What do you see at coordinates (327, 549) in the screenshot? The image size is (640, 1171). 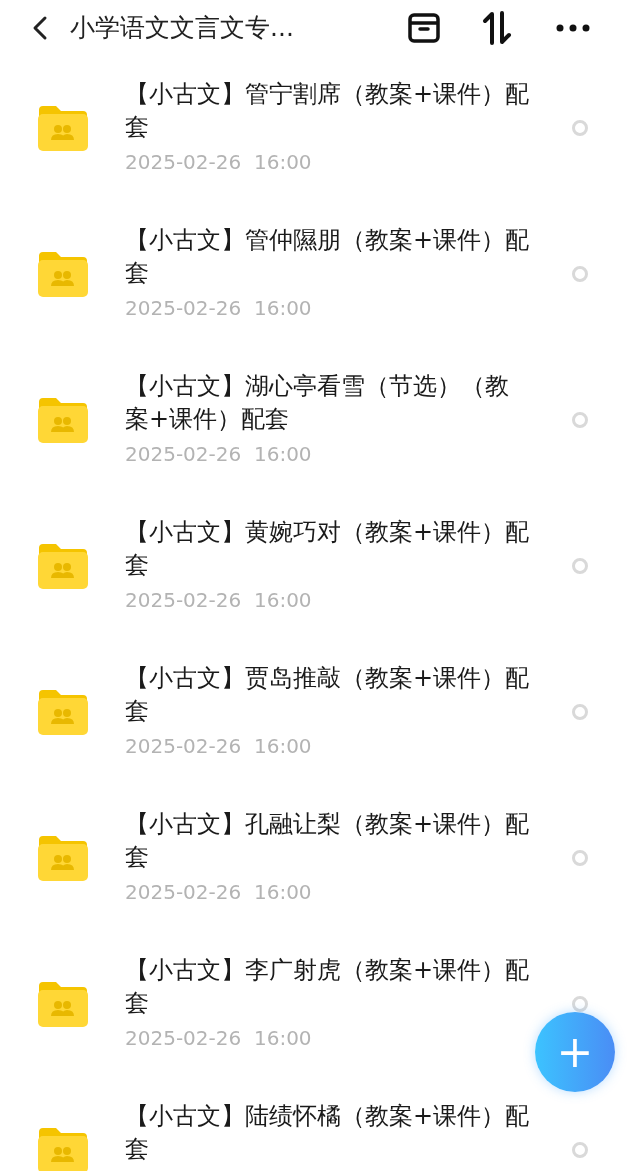 I see `file-name: 【小古文】黄婉巧对（教案+课件）配套` at bounding box center [327, 549].